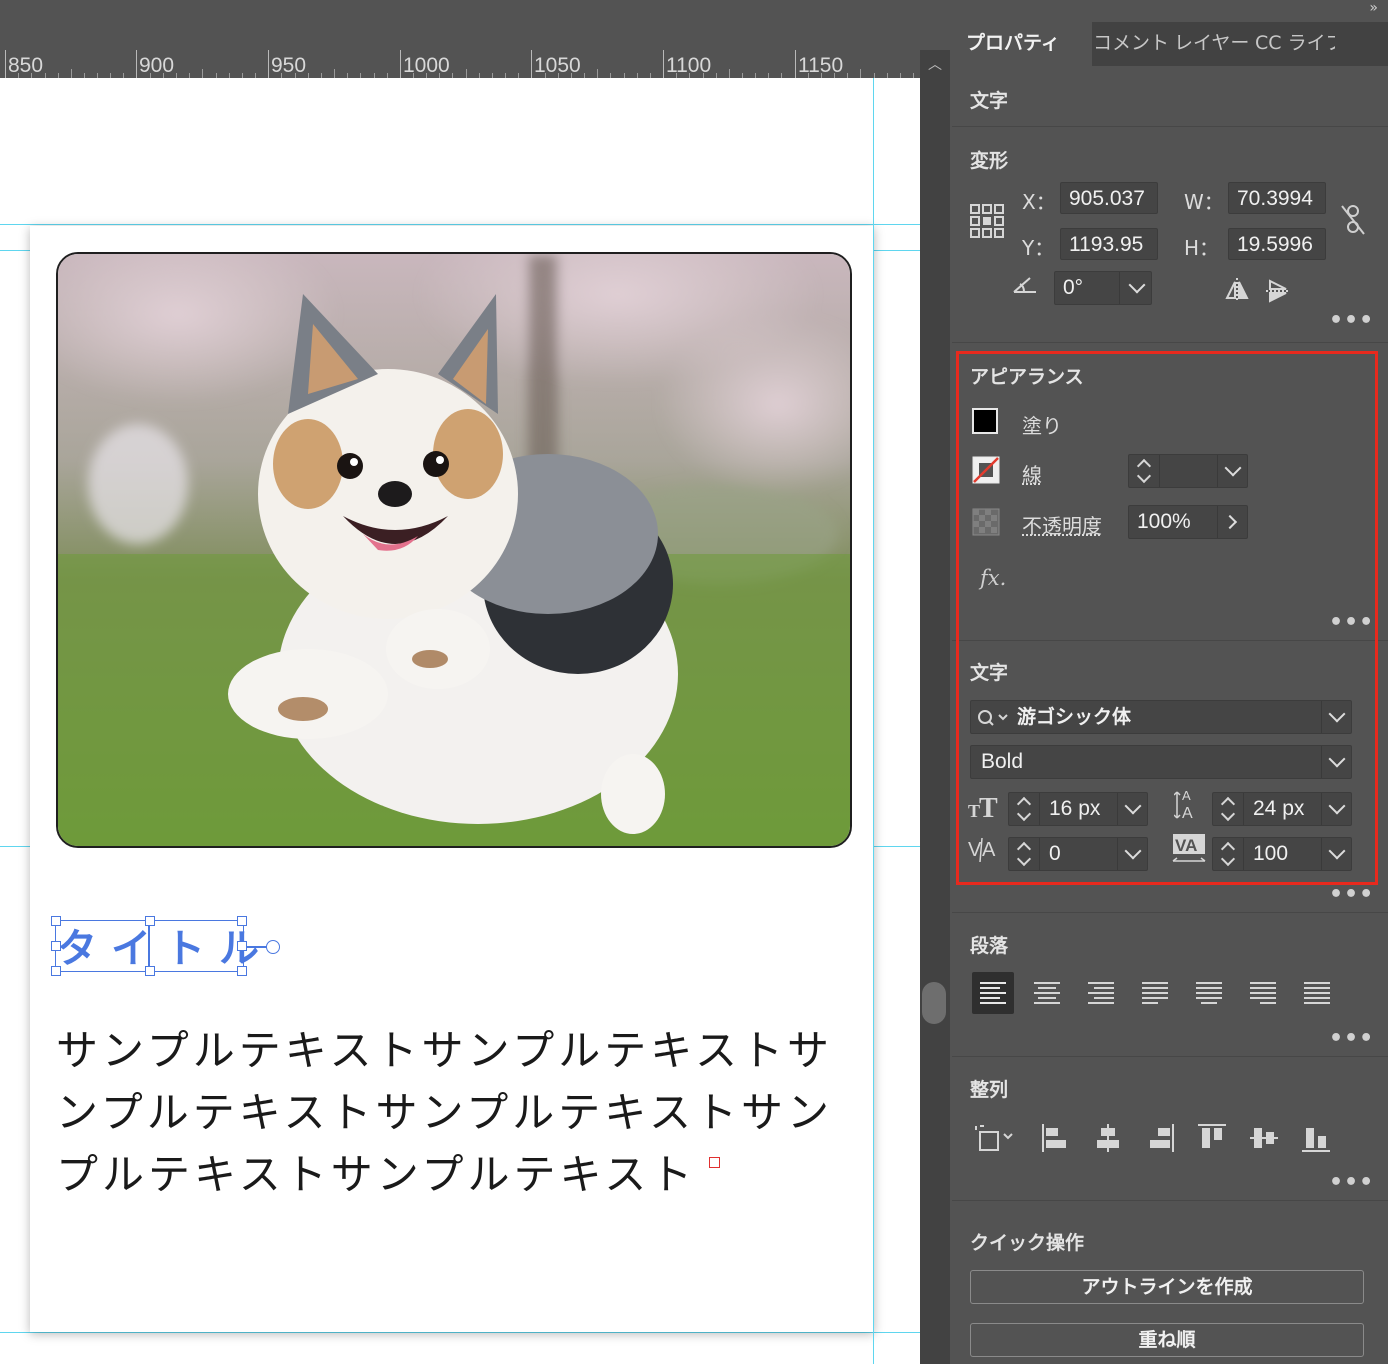 This screenshot has height=1364, width=1388. I want to click on panel-tabs: プロパティ コメント レイヤー CC ライブラリ, so click(1170, 44).